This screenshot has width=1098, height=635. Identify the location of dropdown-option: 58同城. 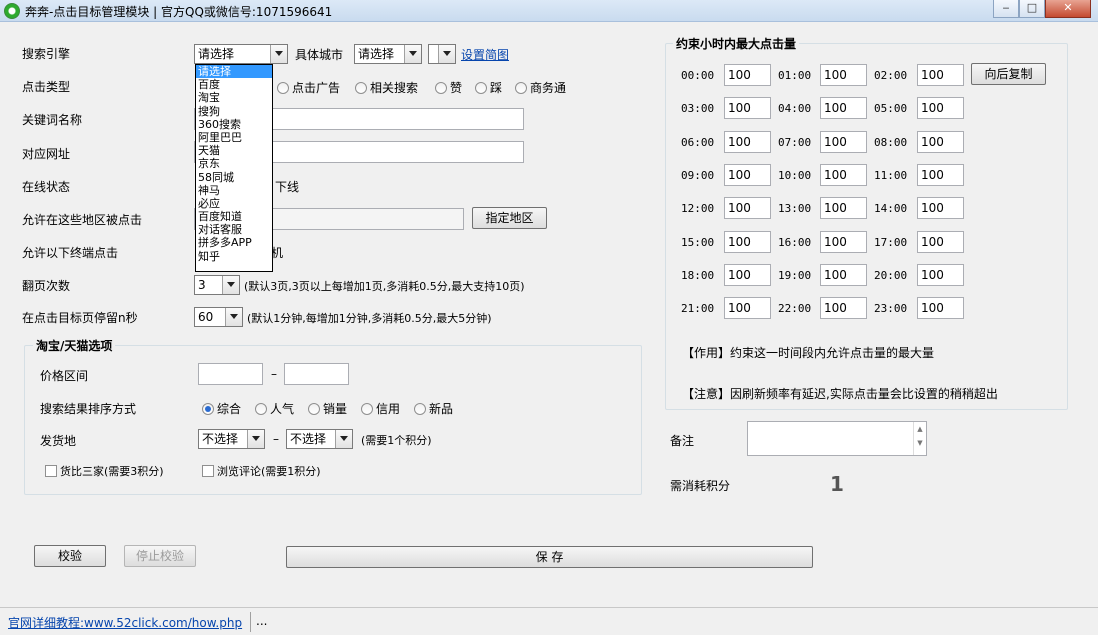
(234, 177).